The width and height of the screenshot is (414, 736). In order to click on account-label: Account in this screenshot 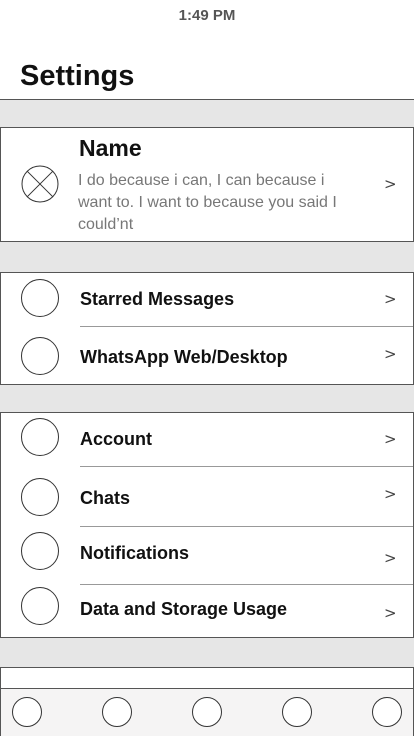, I will do `click(116, 439)`.